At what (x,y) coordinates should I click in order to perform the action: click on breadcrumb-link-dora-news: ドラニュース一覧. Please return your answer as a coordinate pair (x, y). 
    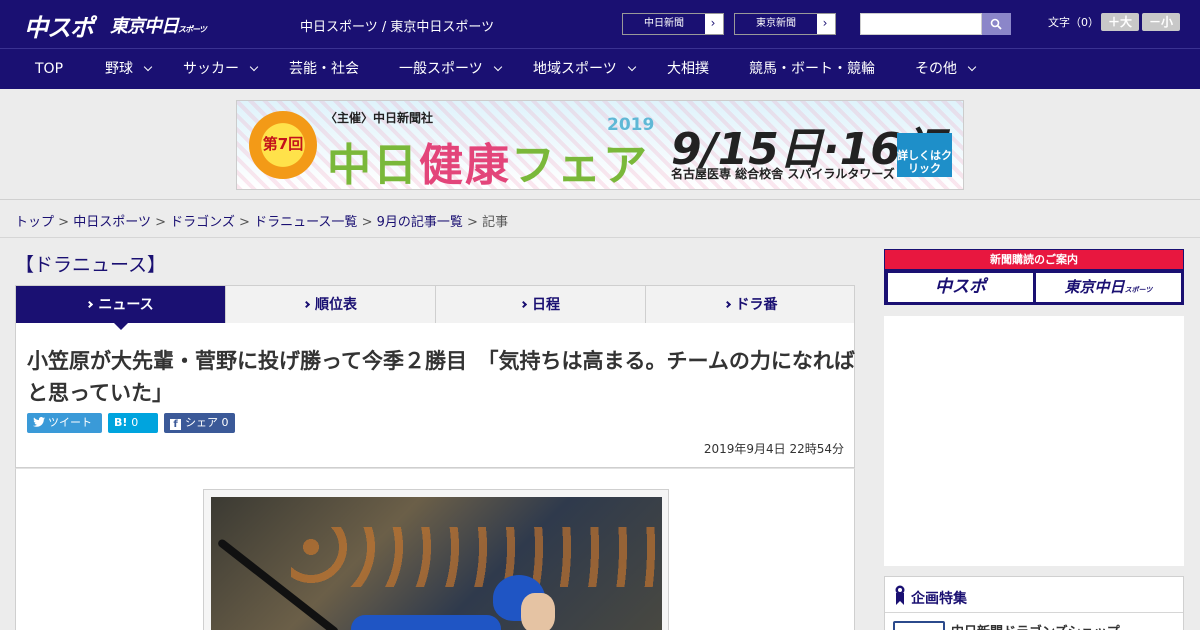
    Looking at the image, I should click on (305, 222).